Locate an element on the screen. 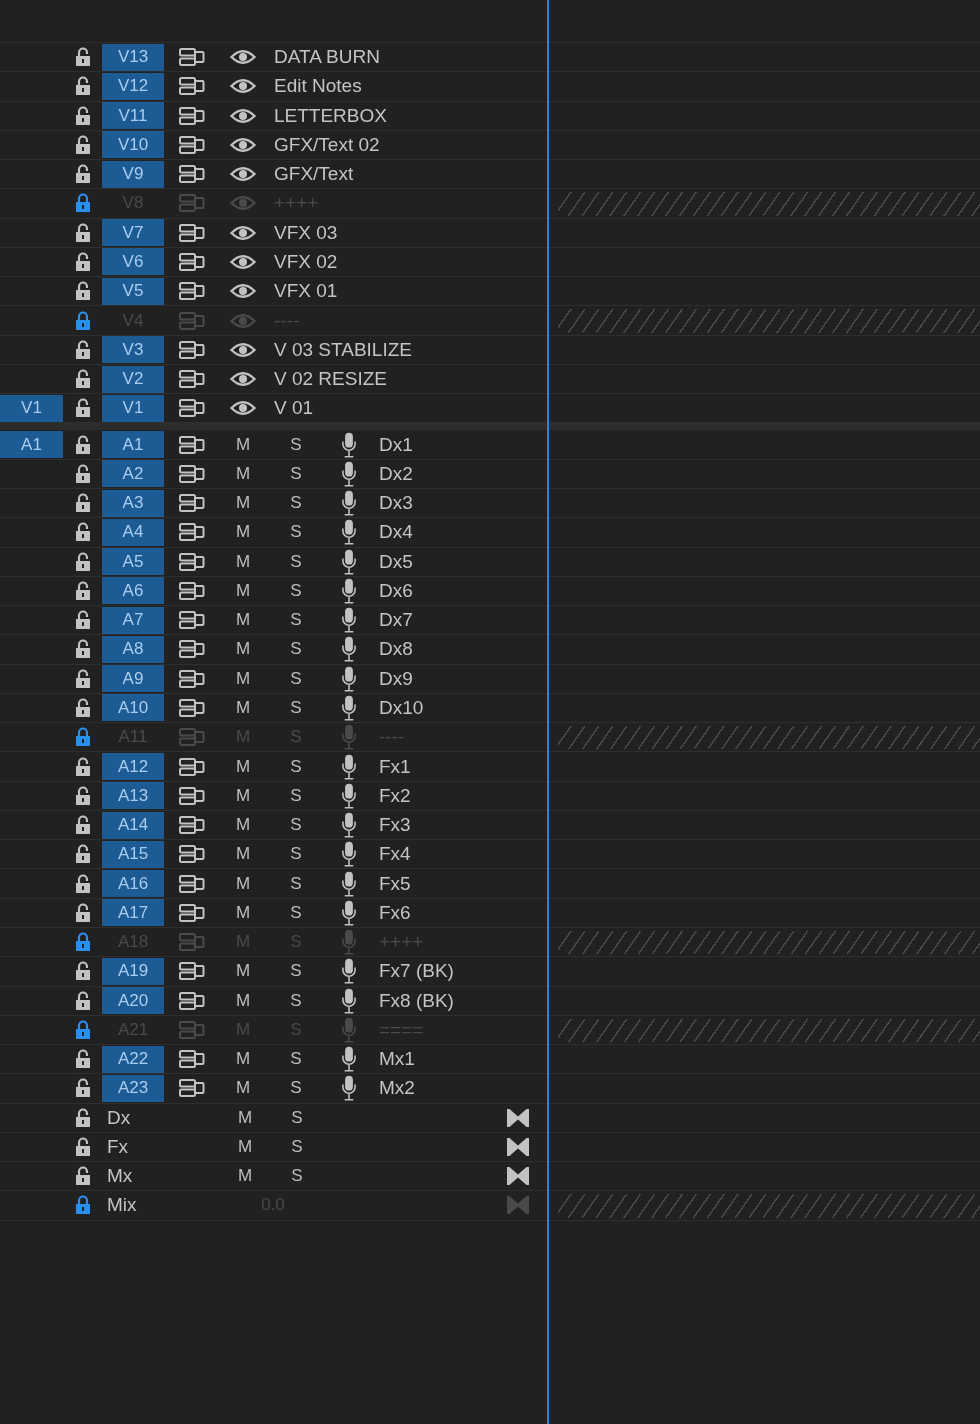 The height and width of the screenshot is (1424, 980). track-target-button: V12 is located at coordinates (133, 86).